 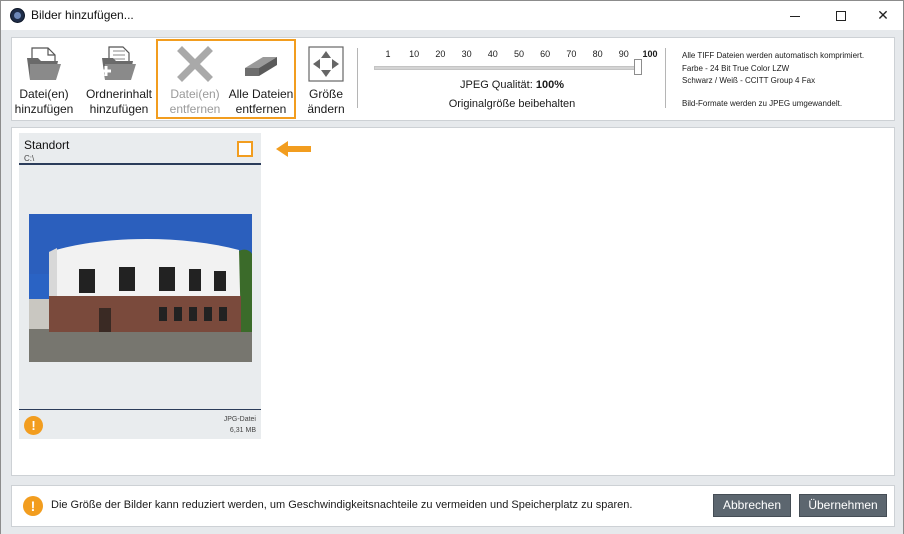 What do you see at coordinates (119, 101) in the screenshot?
I see `add-folder-label: Ordnerinhalt hinzufügen` at bounding box center [119, 101].